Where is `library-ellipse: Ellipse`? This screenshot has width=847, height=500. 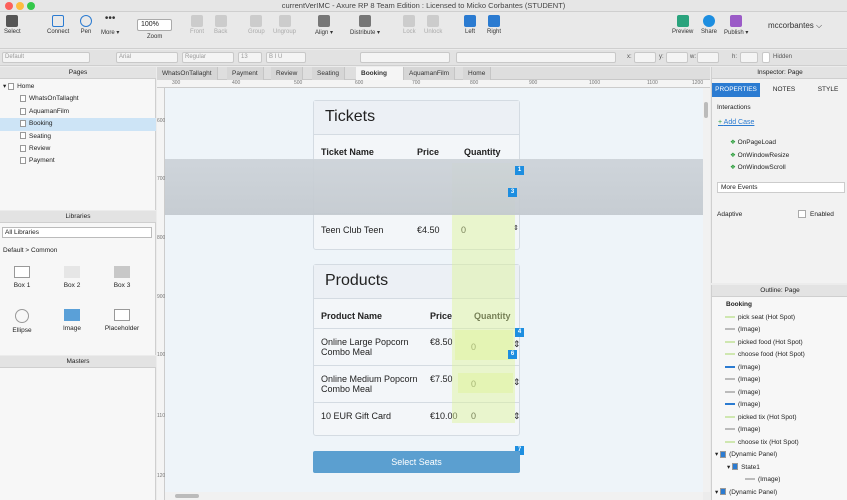 library-ellipse: Ellipse is located at coordinates (22, 321).